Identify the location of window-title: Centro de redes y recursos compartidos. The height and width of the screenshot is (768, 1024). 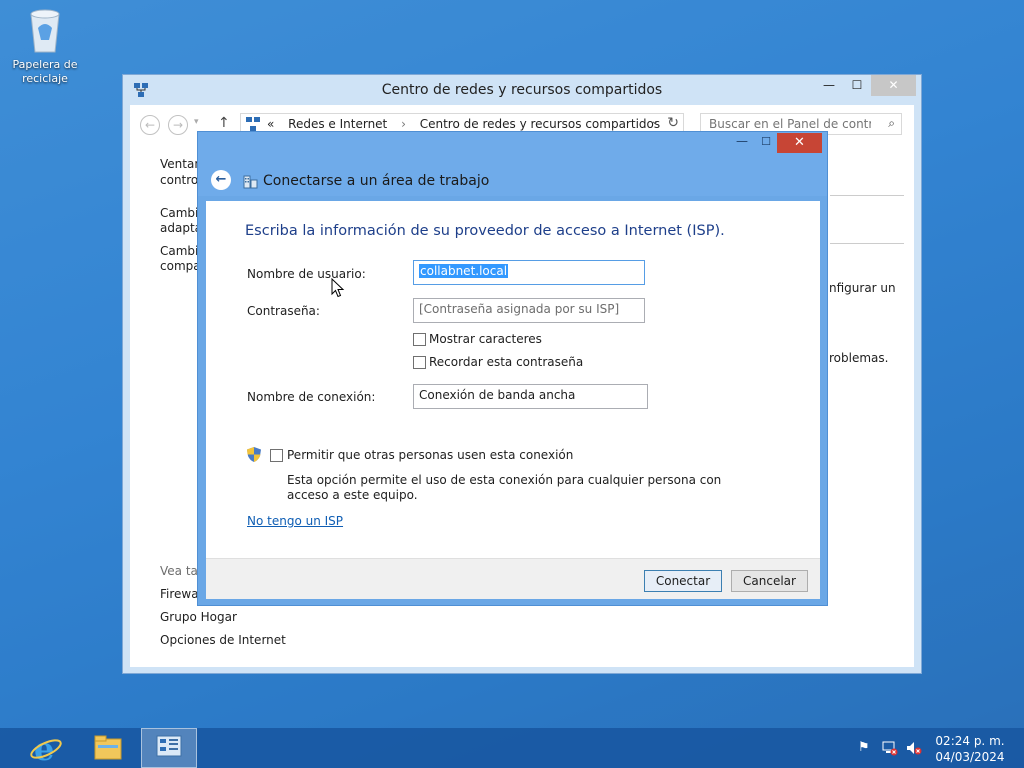
(522, 90).